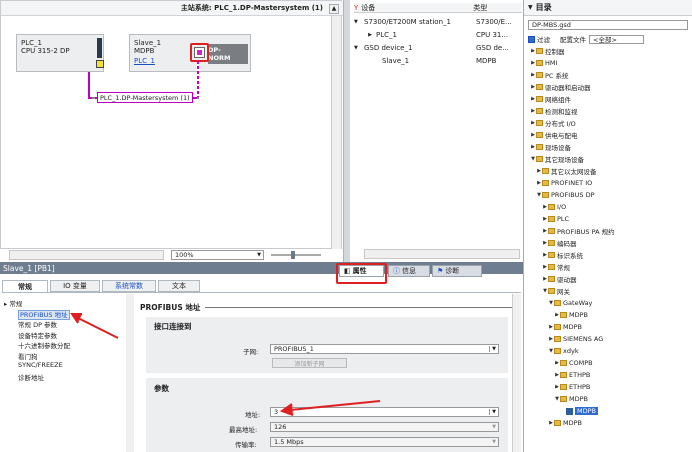 The image size is (692, 452). What do you see at coordinates (94, 326) in the screenshot?
I see `arrow-to-nav` at bounding box center [94, 326].